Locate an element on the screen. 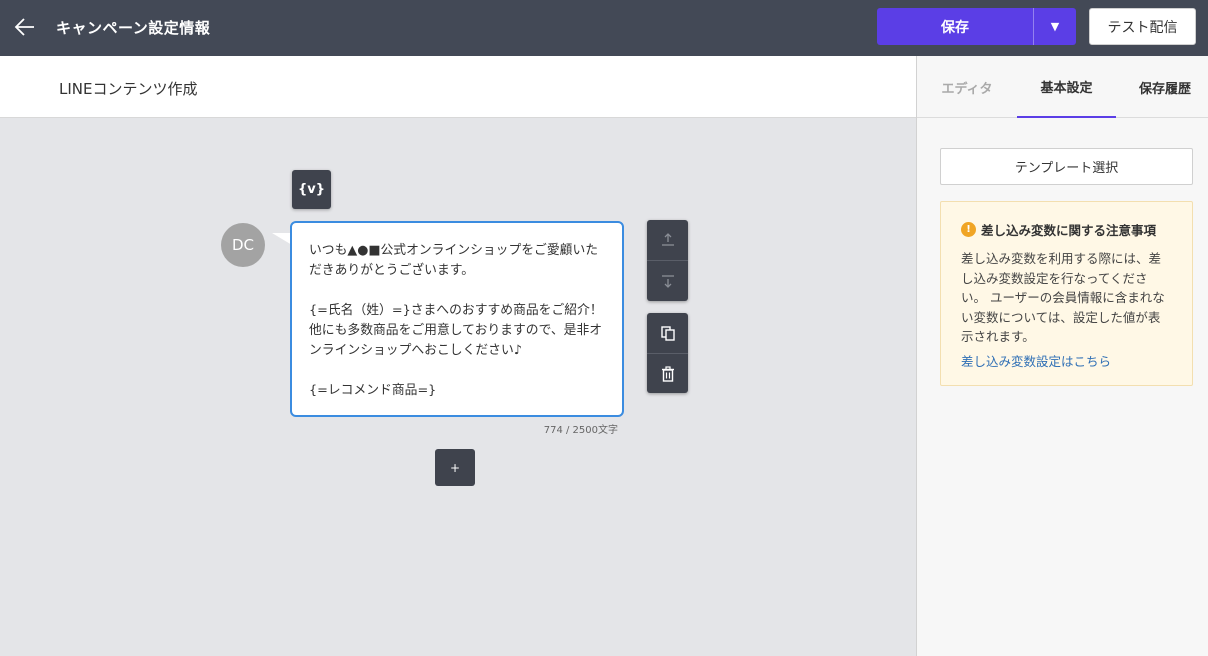 The width and height of the screenshot is (1208, 656). char-count: 774 / 2500文字 is located at coordinates (580, 430).